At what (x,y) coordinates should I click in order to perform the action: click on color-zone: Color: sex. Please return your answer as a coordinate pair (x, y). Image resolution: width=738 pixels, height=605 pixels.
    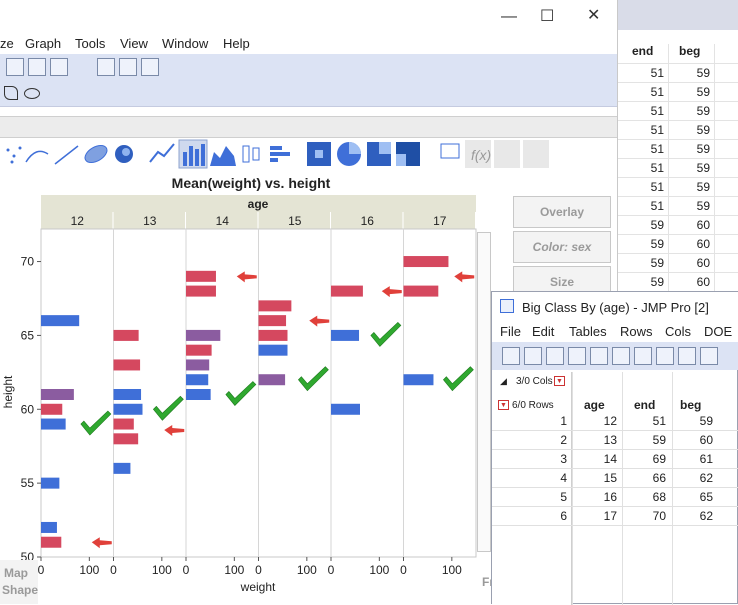
    Looking at the image, I should click on (562, 247).